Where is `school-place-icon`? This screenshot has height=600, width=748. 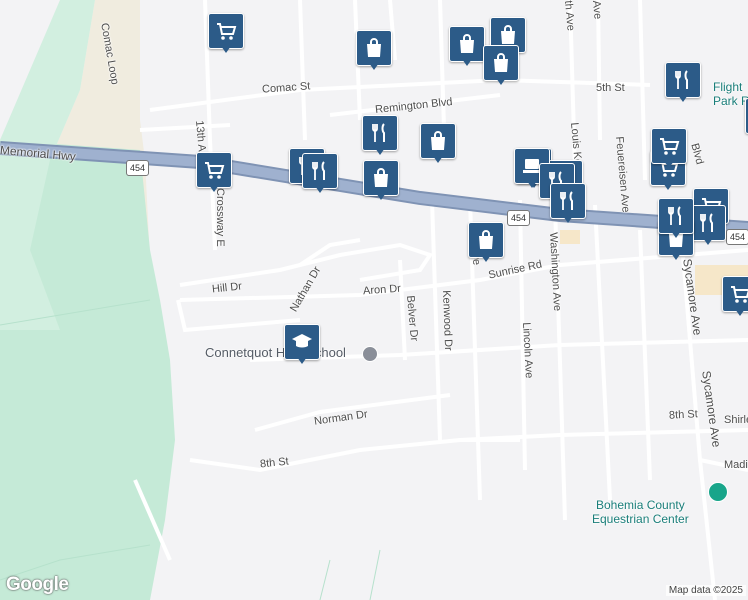 school-place-icon is located at coordinates (370, 354).